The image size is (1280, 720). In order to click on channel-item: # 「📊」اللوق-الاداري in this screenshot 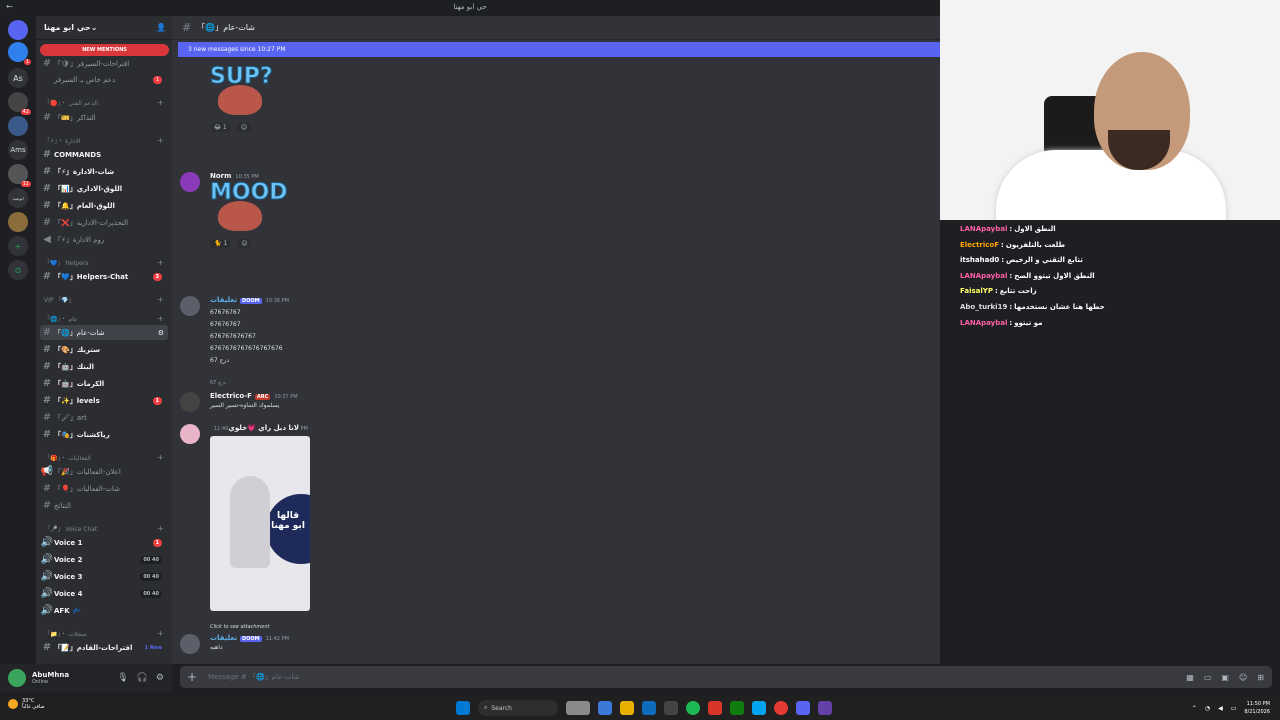, I will do `click(104, 188)`.